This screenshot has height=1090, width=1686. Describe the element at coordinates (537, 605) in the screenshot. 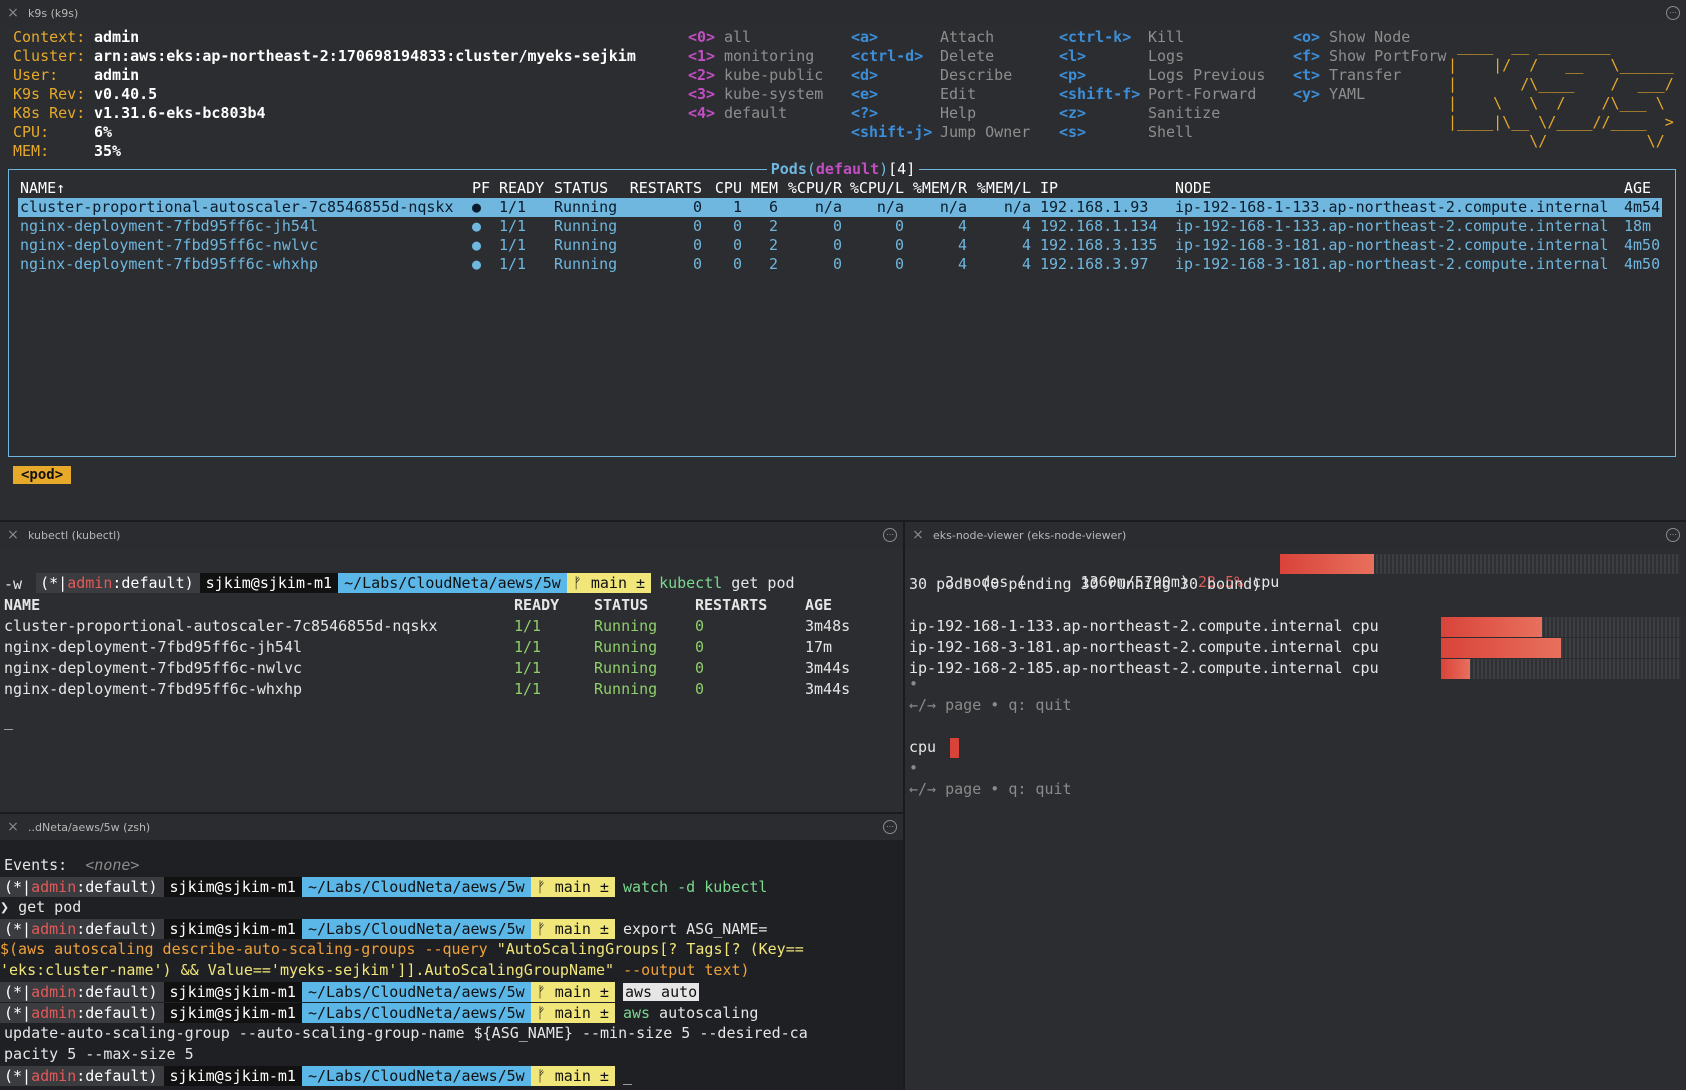

I see `column-header: READY` at that location.